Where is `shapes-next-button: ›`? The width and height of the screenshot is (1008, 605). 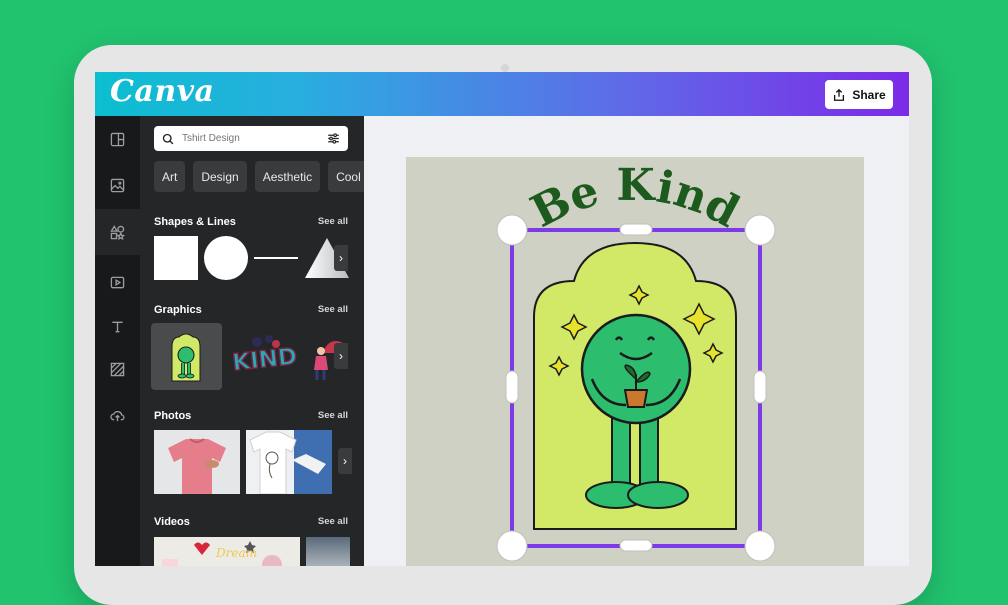 shapes-next-button: › is located at coordinates (341, 258).